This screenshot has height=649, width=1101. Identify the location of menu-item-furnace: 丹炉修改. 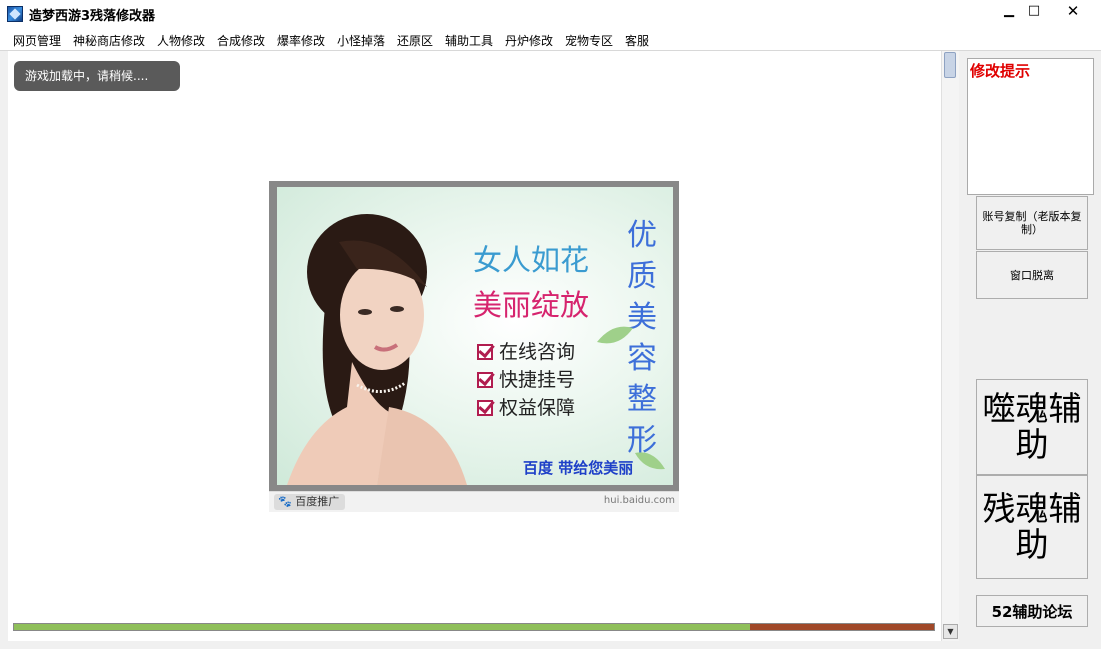
(529, 40).